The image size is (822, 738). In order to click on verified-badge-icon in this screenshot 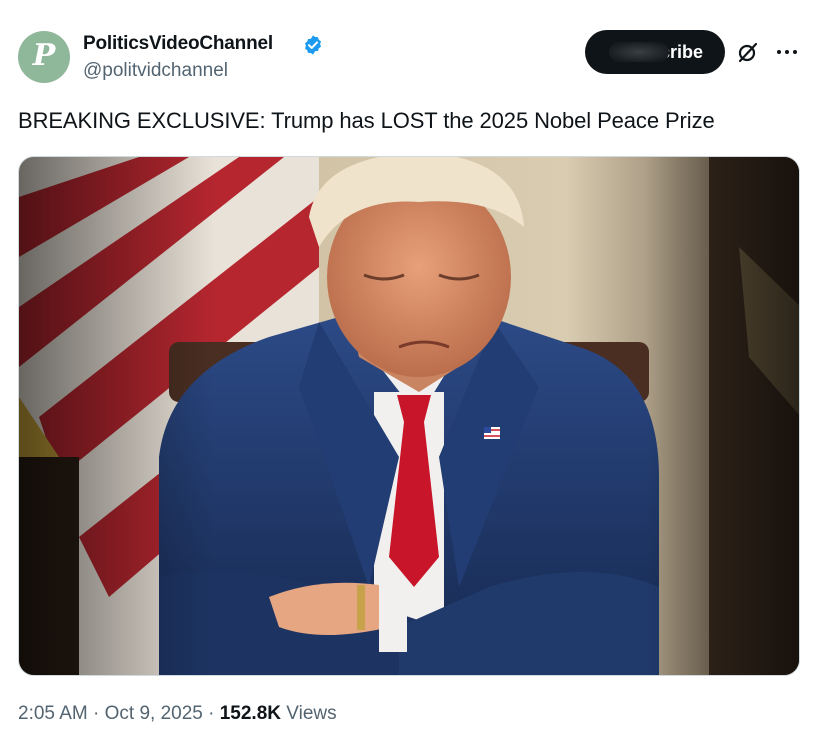, I will do `click(313, 45)`.